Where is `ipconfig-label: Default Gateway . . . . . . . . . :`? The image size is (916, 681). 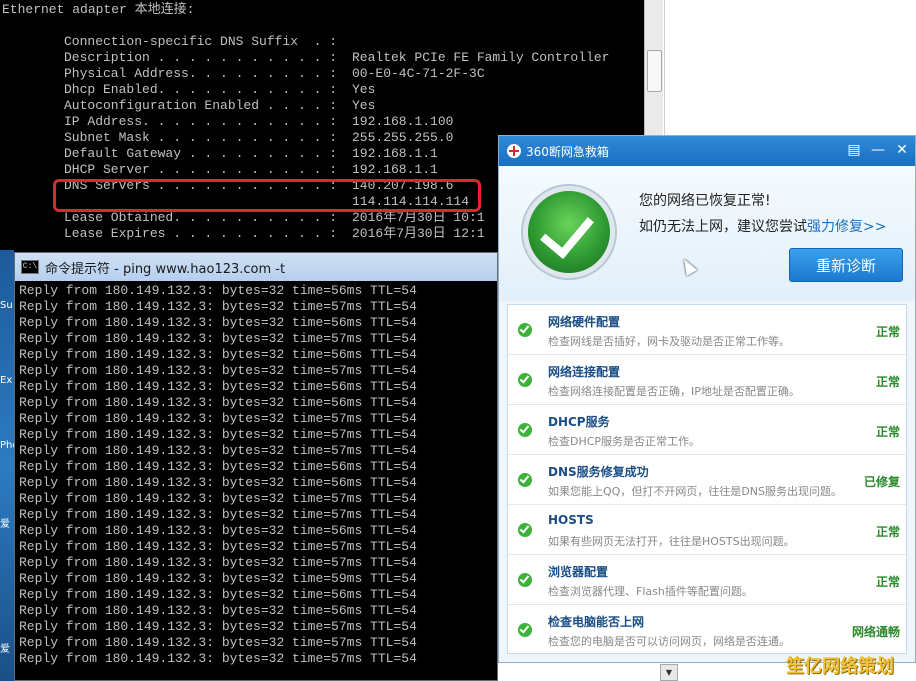 ipconfig-label: Default Gateway . . . . . . . . . : is located at coordinates (201, 153).